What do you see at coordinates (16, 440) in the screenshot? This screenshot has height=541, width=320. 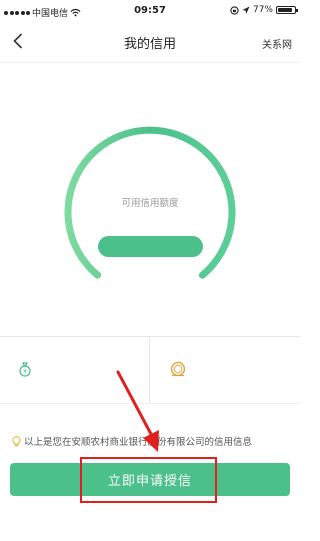 I see `lightbulb-icon` at bounding box center [16, 440].